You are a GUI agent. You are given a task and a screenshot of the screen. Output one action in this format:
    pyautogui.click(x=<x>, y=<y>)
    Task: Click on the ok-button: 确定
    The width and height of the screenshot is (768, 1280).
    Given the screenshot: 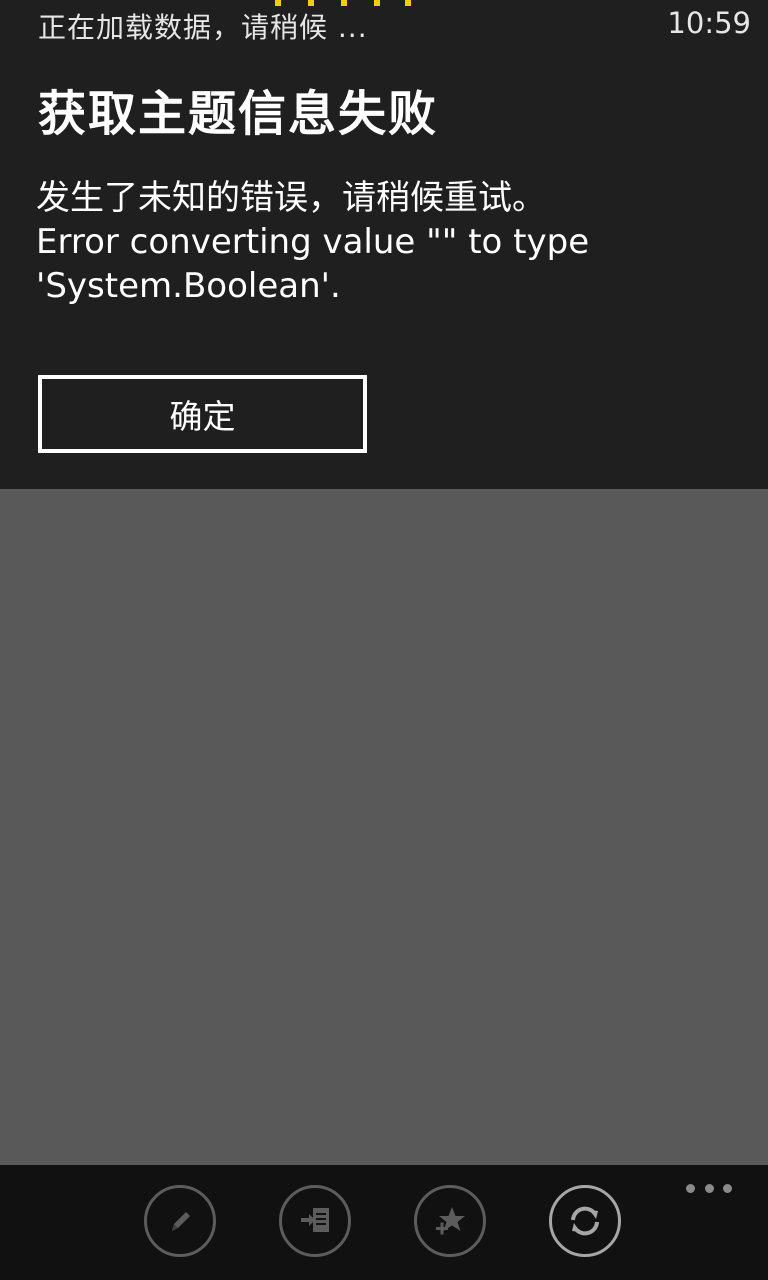 What is the action you would take?
    pyautogui.click(x=202, y=414)
    